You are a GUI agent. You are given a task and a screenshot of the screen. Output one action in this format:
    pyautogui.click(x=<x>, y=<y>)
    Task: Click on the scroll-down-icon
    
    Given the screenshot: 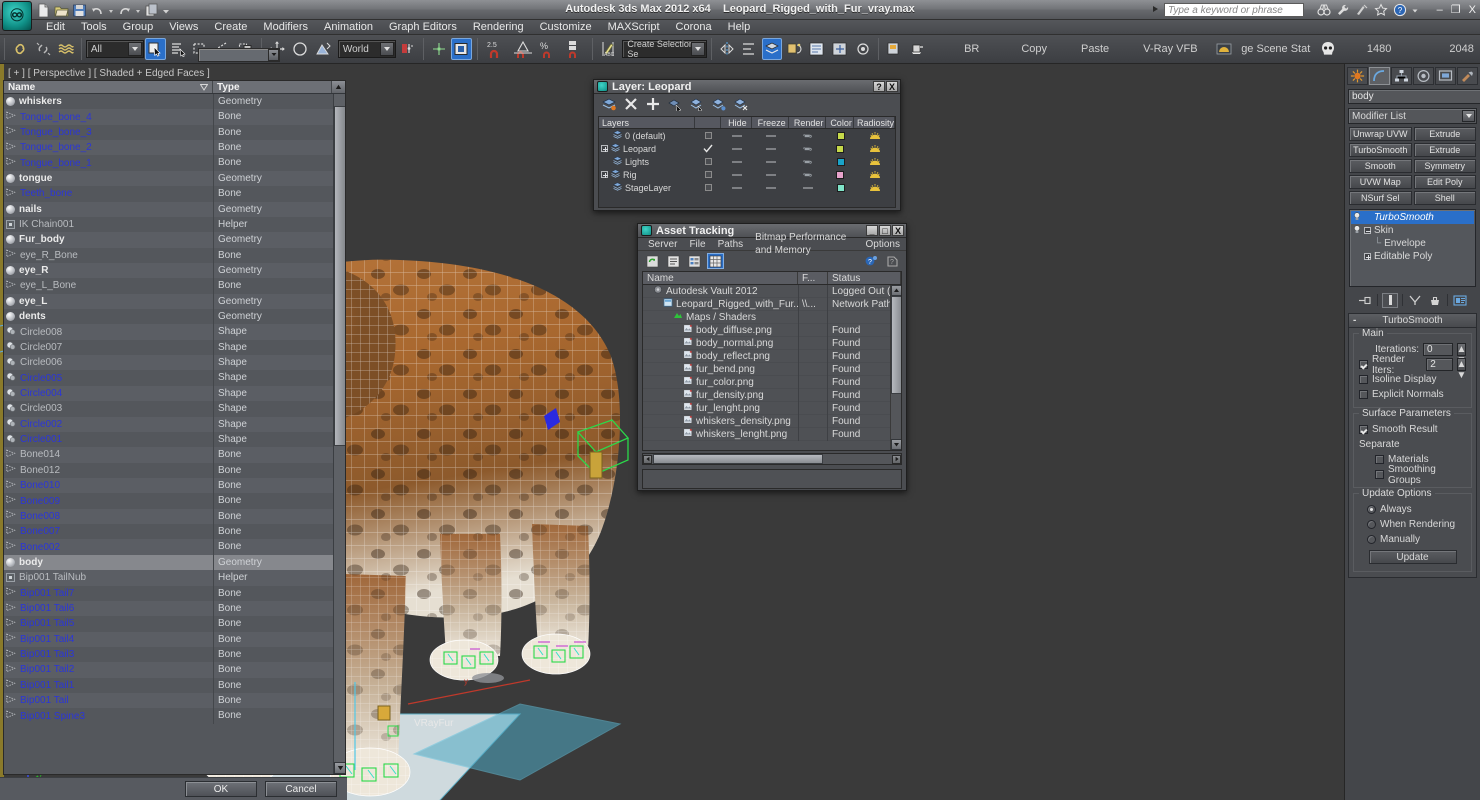 What is the action you would take?
    pyautogui.click(x=339, y=768)
    